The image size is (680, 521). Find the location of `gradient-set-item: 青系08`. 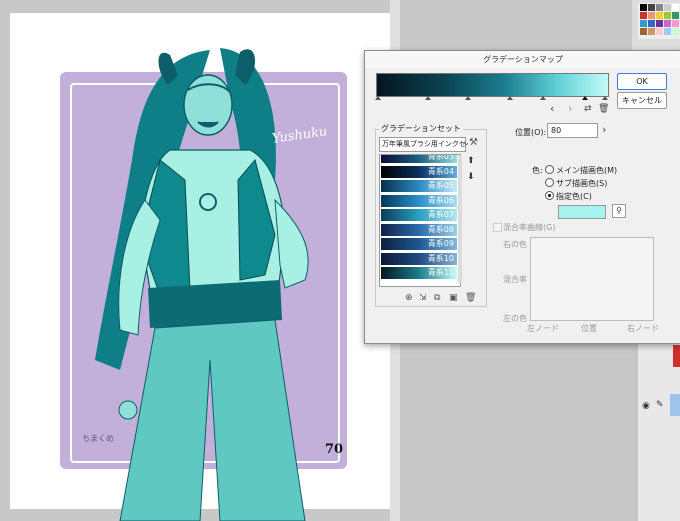

gradient-set-item: 青系08 is located at coordinates (419, 230).